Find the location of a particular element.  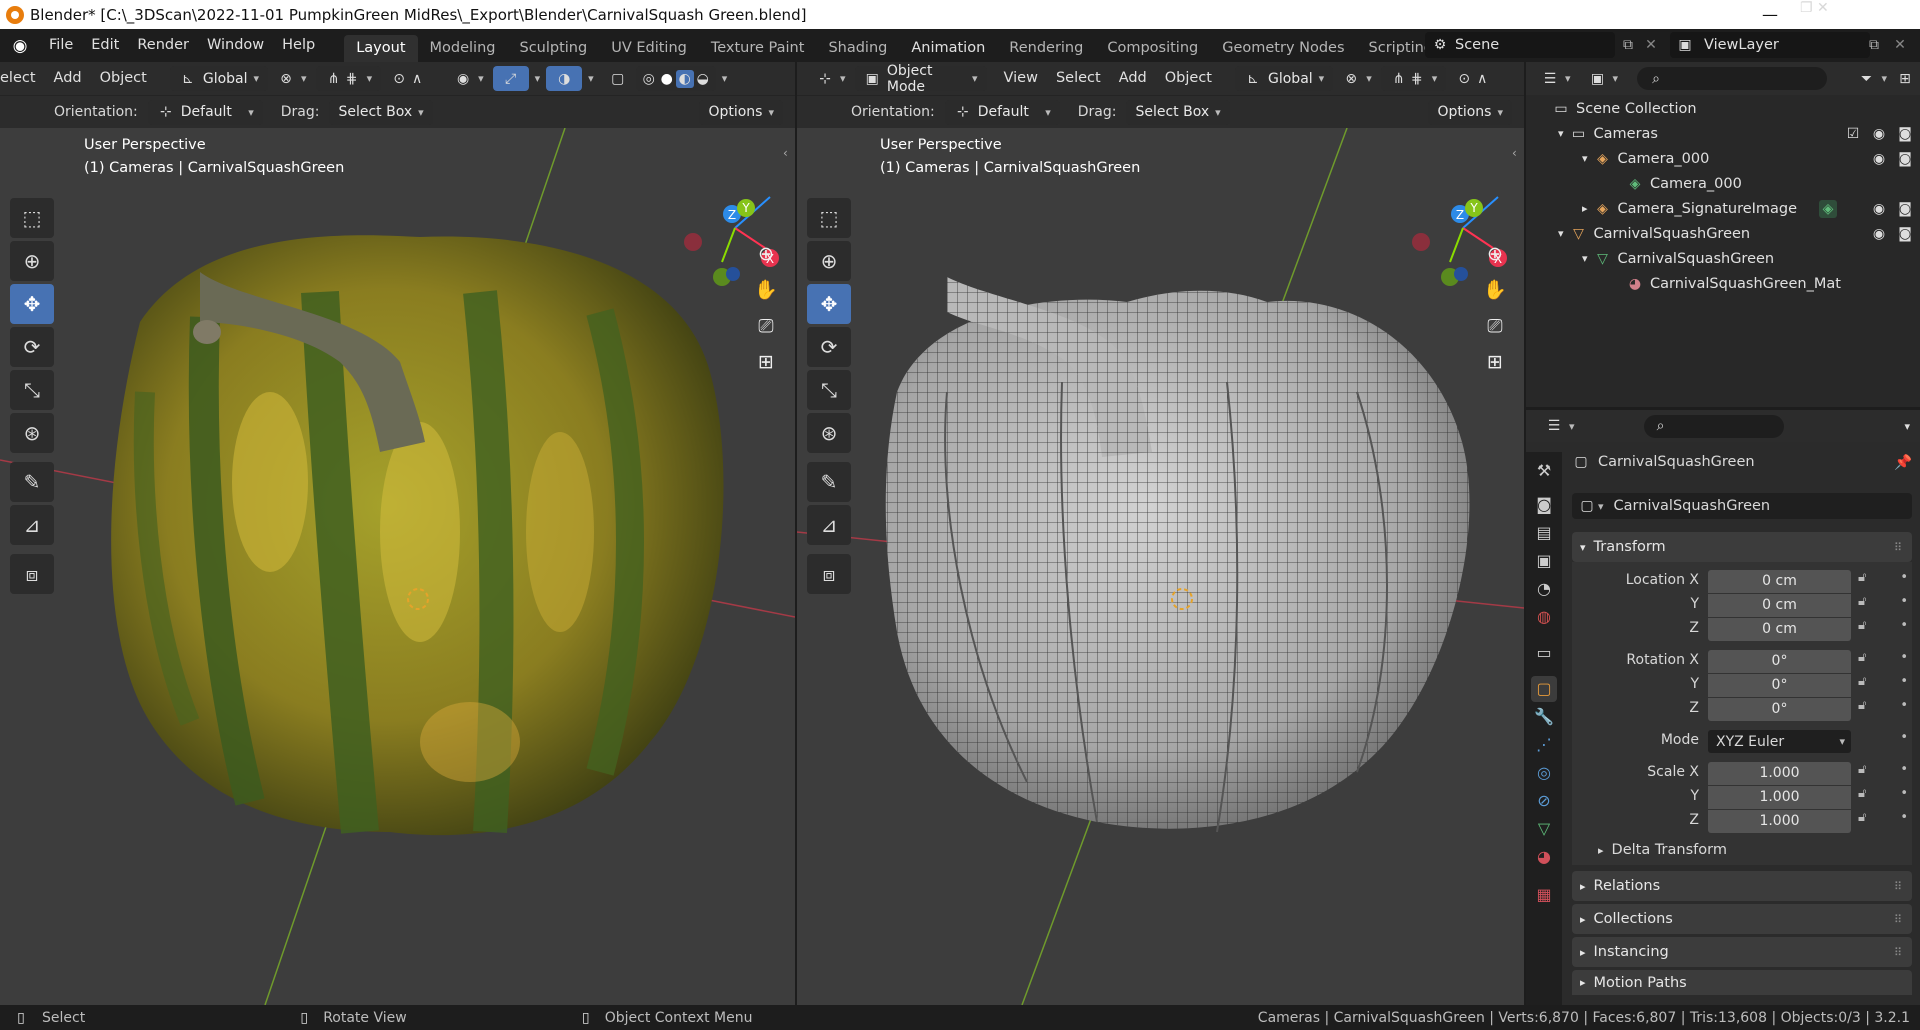

outliner-item-cameras: ▾ ▭ Cameras ☑ ◉ ◙ is located at coordinates (1723, 133).